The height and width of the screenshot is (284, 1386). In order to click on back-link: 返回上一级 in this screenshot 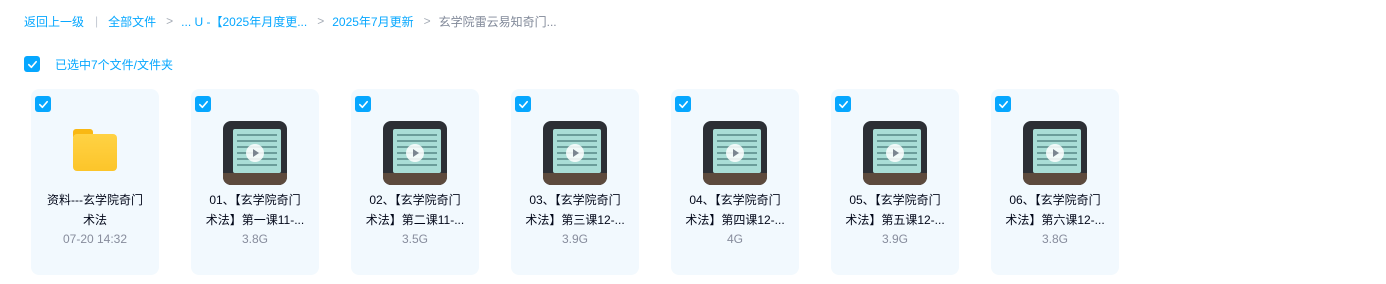, I will do `click(54, 21)`.